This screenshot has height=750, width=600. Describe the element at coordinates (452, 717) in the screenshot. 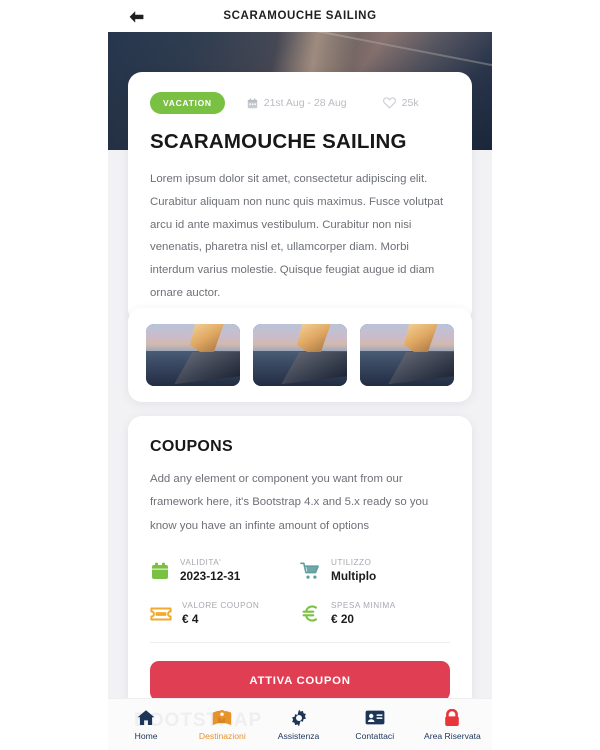

I see `lock-icon` at that location.